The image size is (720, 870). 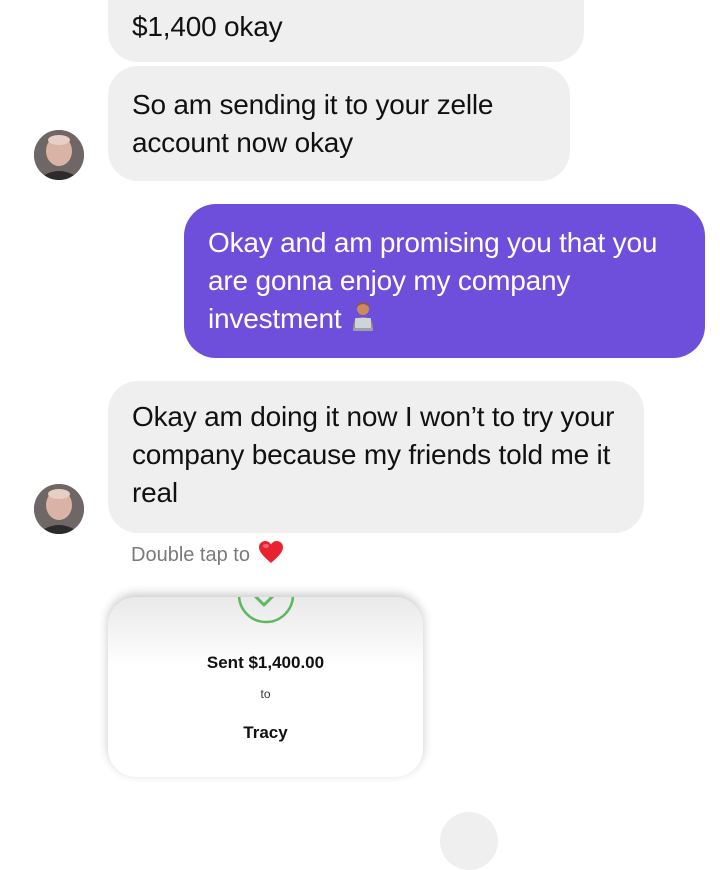 What do you see at coordinates (271, 555) in the screenshot?
I see `heart-icon` at bounding box center [271, 555].